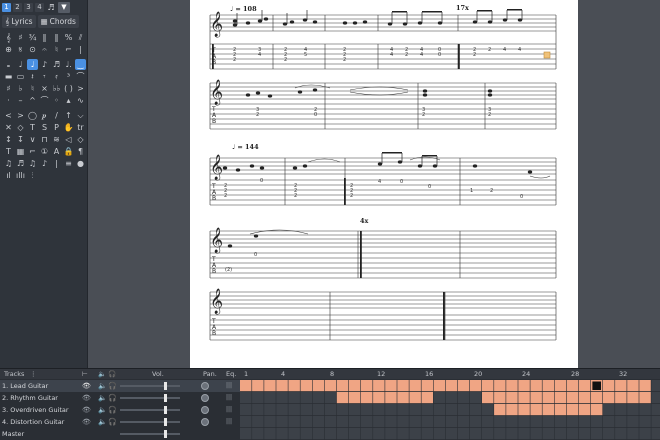 Image resolution: width=660 pixels, height=440 pixels. Describe the element at coordinates (56, 151) in the screenshot. I see `section-icon: A` at that location.